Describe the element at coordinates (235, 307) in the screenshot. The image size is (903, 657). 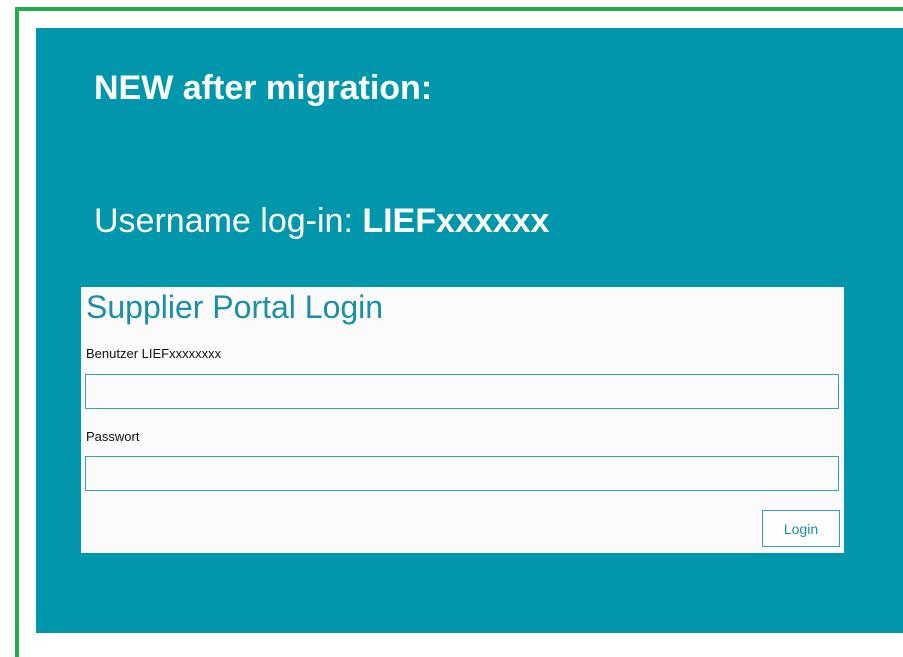
I see `login-title: Supplier Portal Login` at that location.